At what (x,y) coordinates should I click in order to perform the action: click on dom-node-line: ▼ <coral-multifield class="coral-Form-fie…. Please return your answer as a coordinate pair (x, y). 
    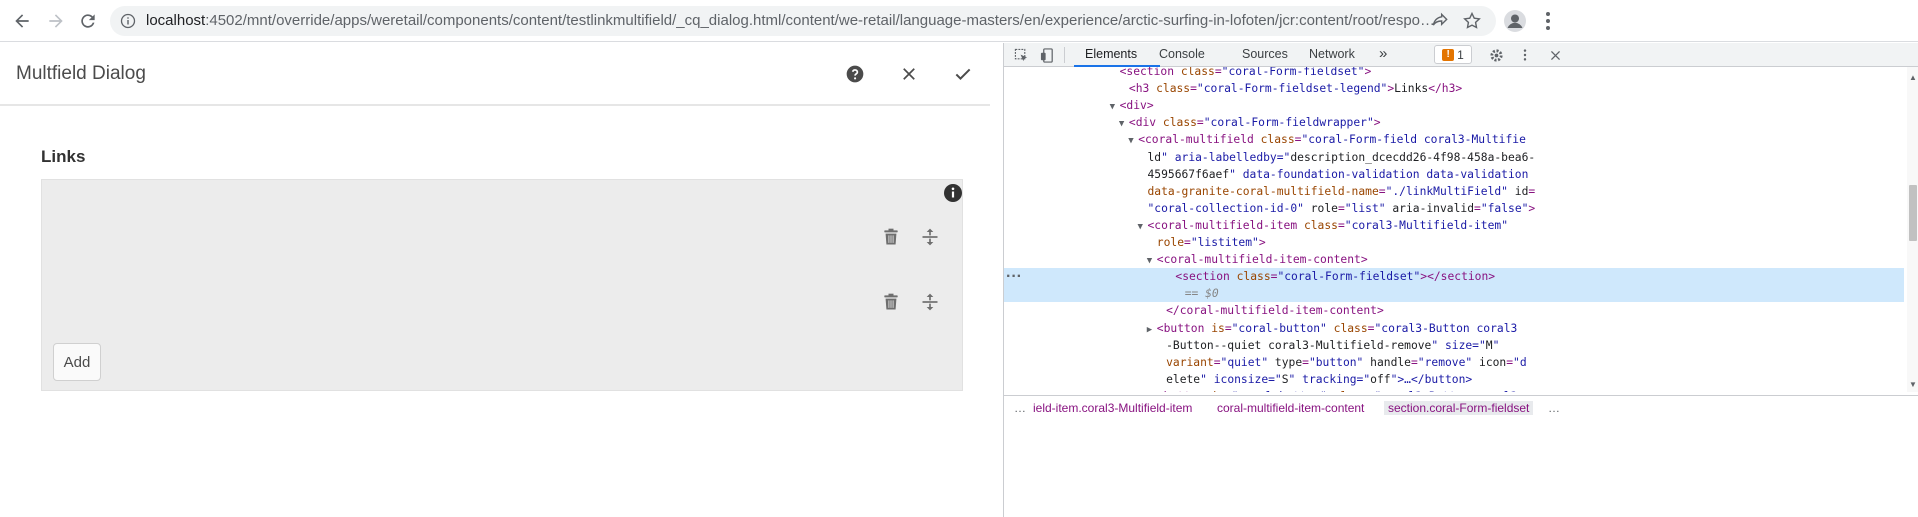
    Looking at the image, I should click on (1454, 139).